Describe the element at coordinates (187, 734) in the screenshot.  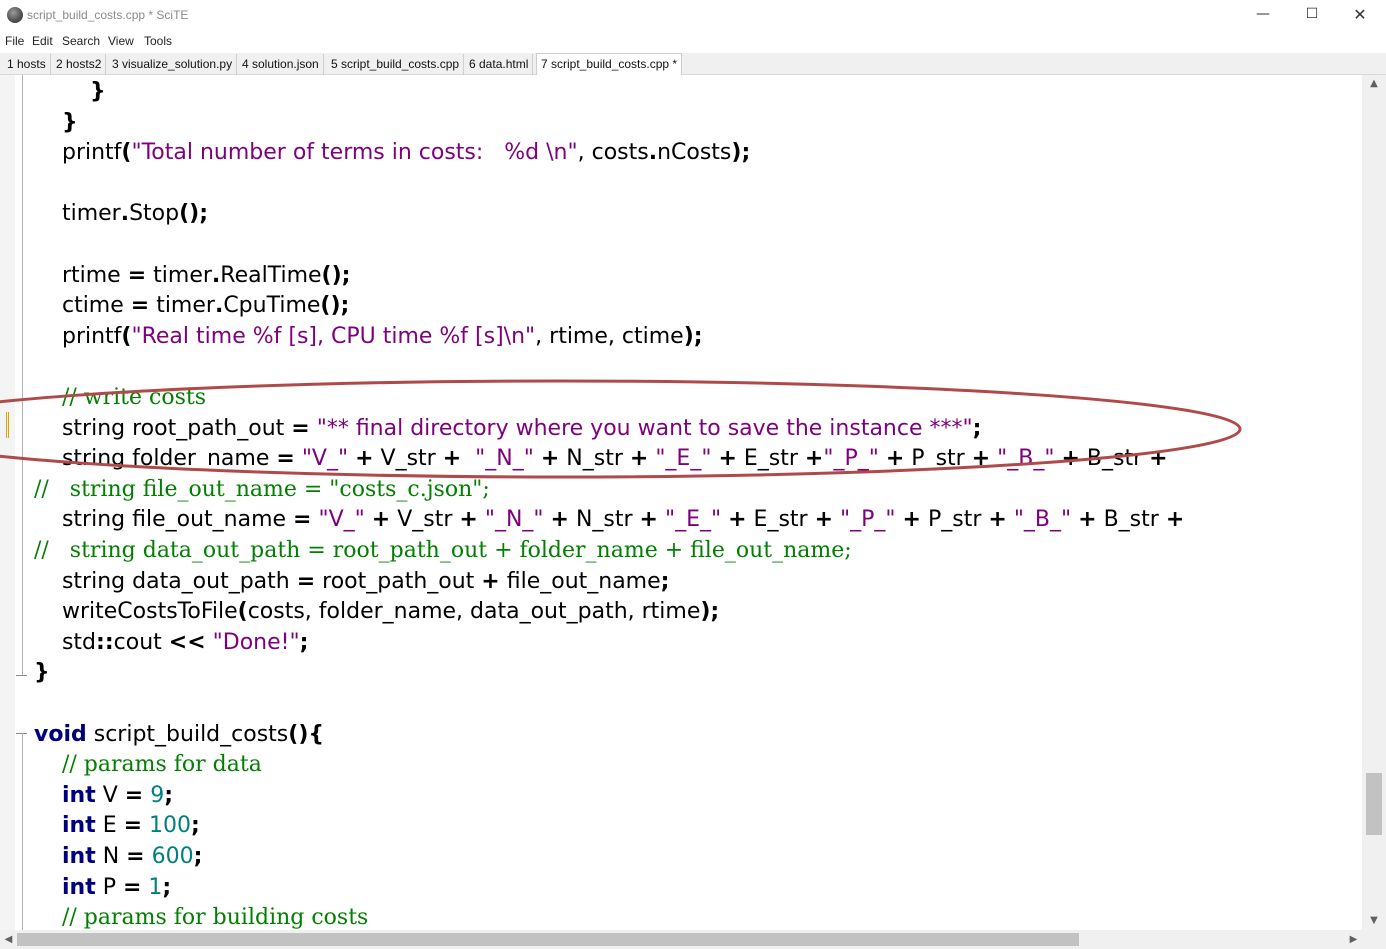
I see `code-token: script_build_costs` at that location.